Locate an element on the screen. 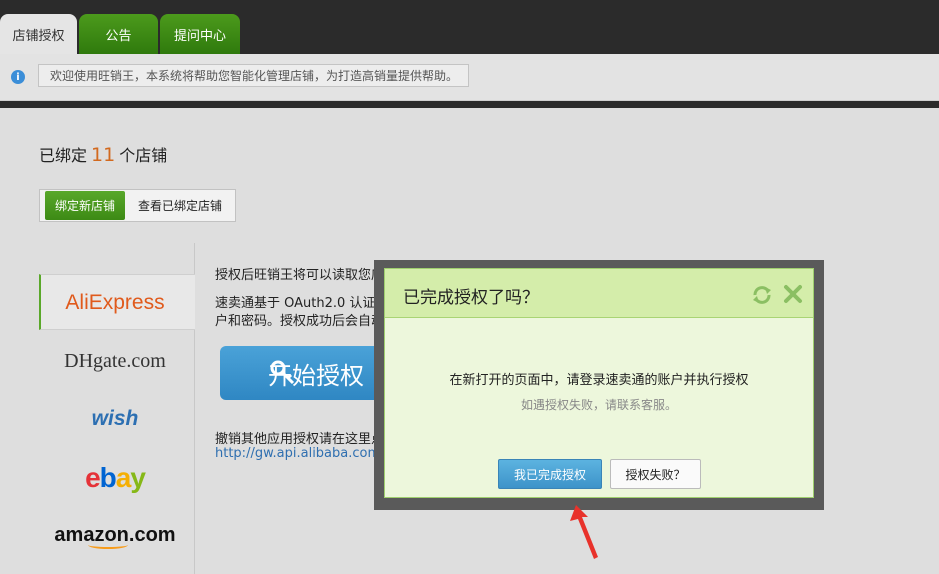 Image resolution: width=939 pixels, height=574 pixels. tab-help-center: 提问中心 is located at coordinates (200, 34).